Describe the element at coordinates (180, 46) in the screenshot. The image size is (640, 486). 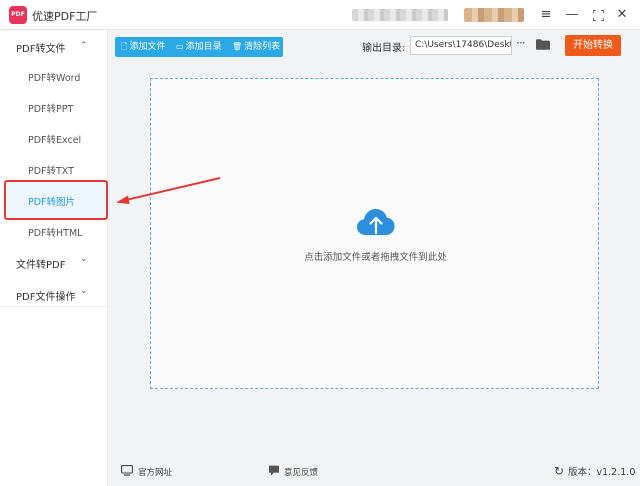
I see `folder-outline-icon: ▭` at that location.